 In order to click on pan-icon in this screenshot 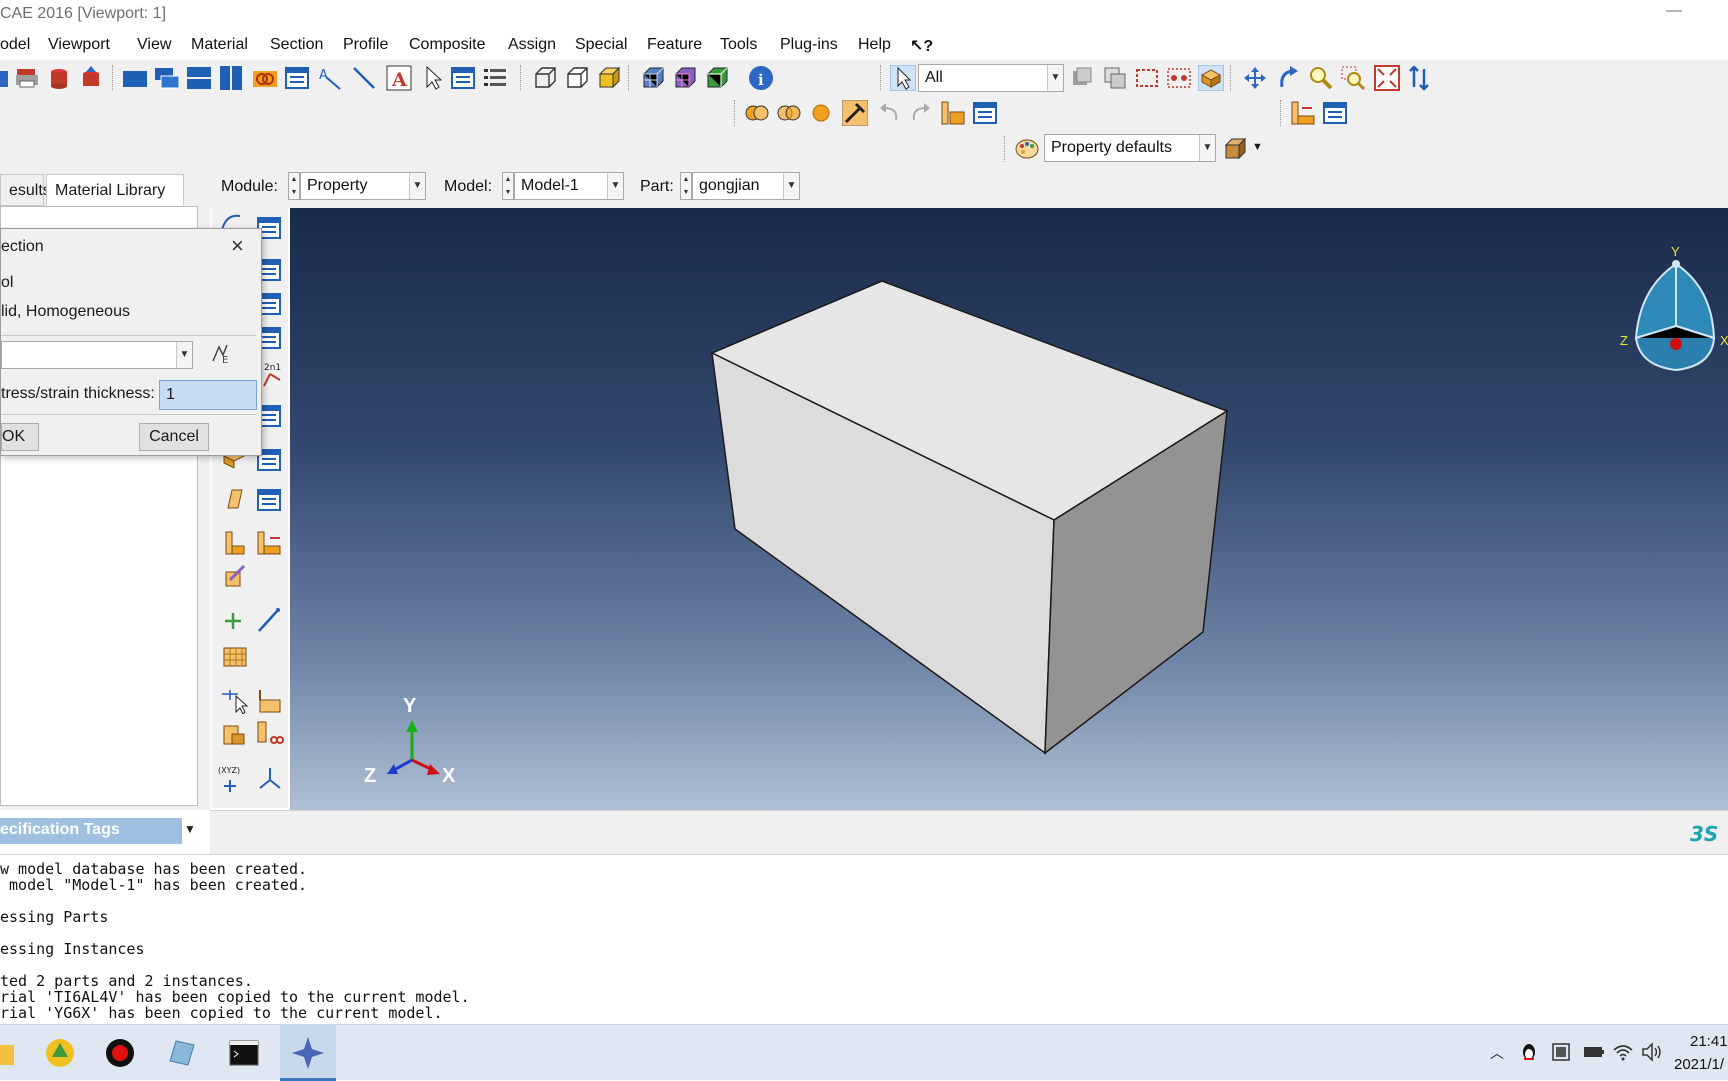, I will do `click(1255, 78)`.